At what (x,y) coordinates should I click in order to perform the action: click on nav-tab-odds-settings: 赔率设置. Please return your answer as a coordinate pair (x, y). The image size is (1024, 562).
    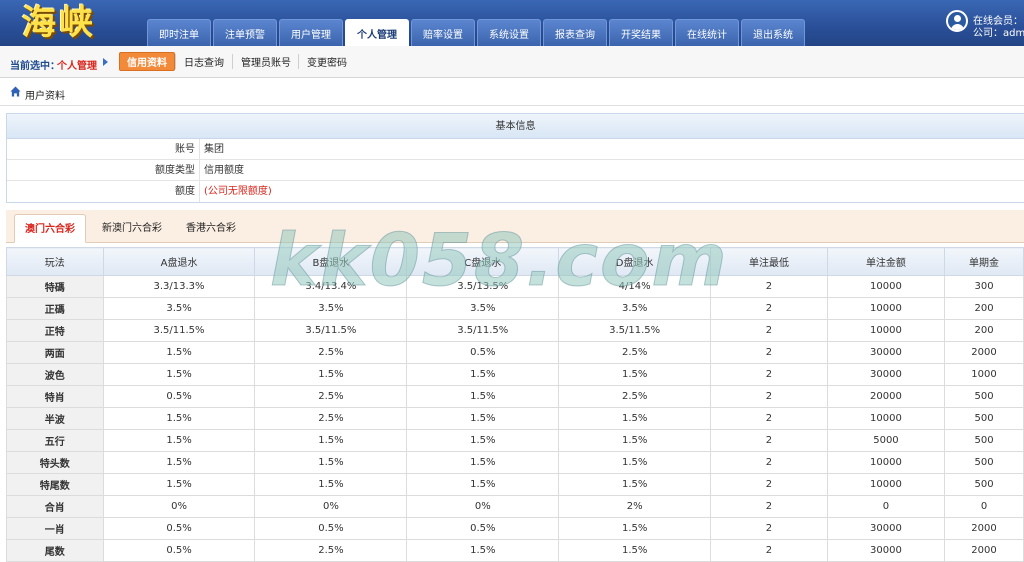
    Looking at the image, I should click on (443, 32).